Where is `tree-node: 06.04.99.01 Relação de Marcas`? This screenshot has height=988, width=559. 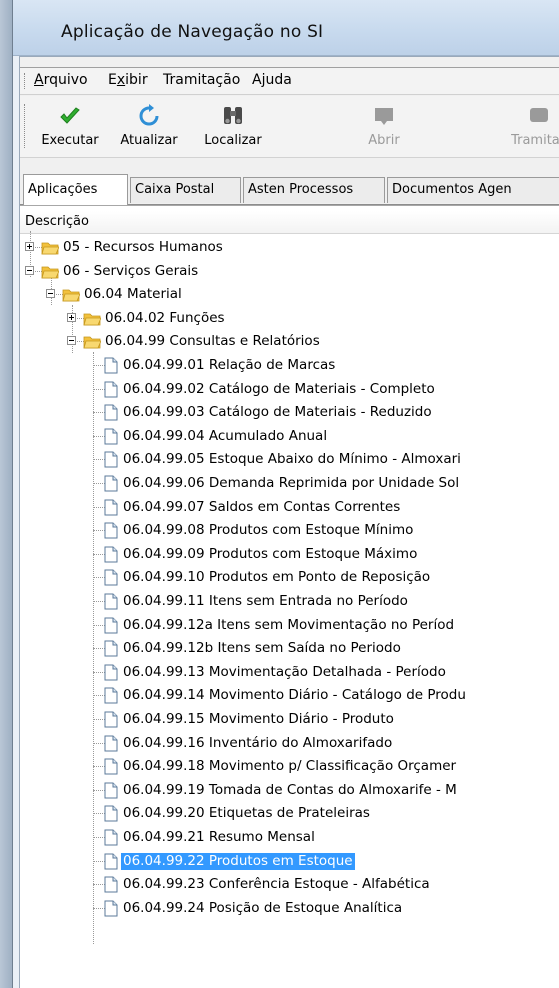
tree-node: 06.04.99.01 Relação de Marcas is located at coordinates (289, 365).